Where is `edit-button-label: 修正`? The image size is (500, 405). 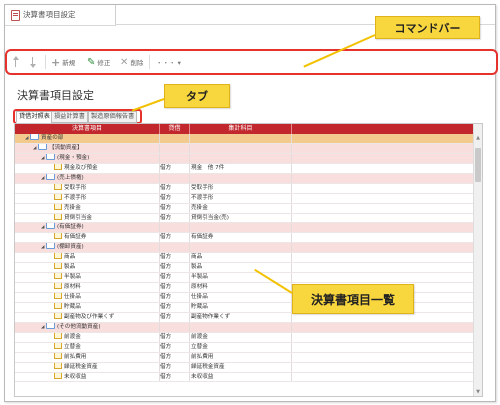
edit-button-label: 修正 is located at coordinates (104, 63).